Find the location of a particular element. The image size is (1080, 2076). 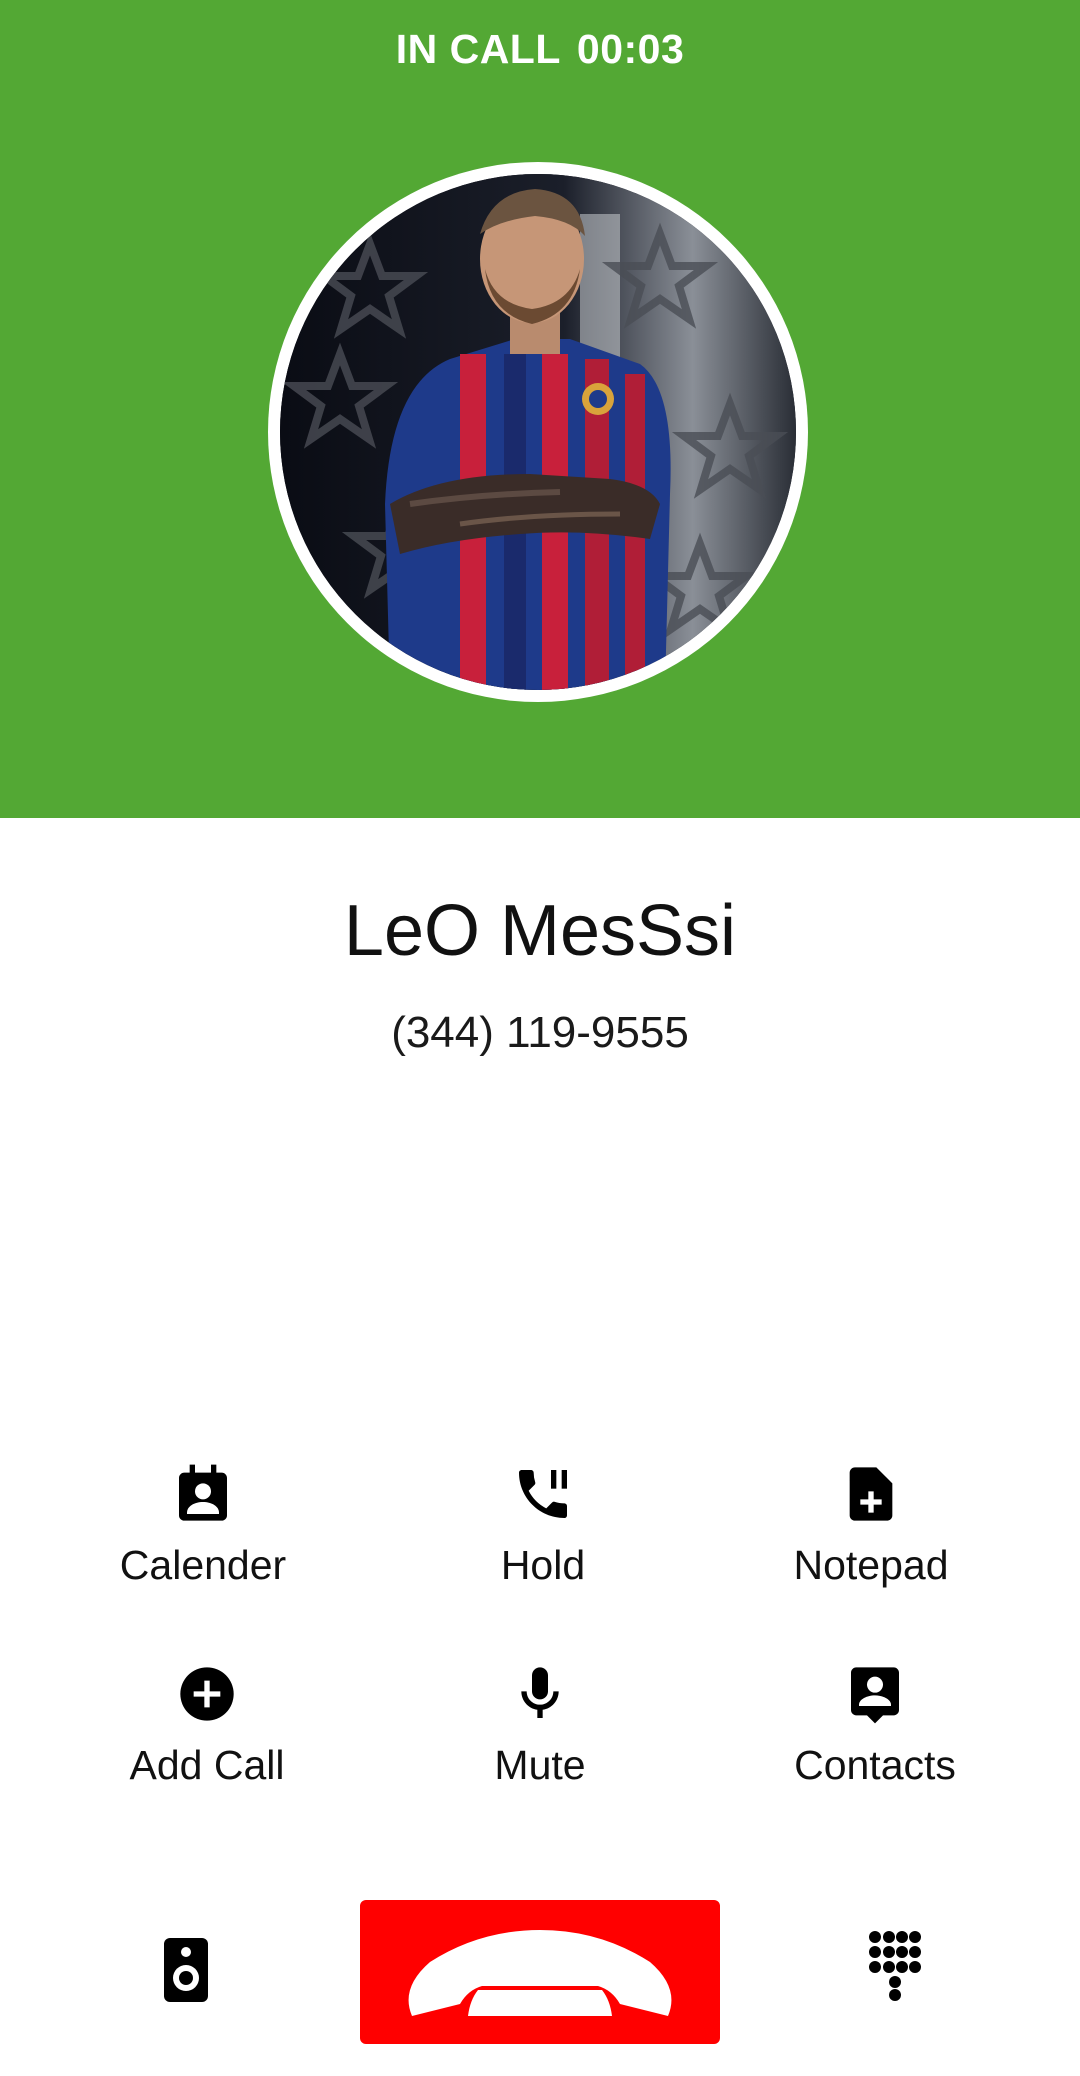

add-circle-icon is located at coordinates (207, 1694).